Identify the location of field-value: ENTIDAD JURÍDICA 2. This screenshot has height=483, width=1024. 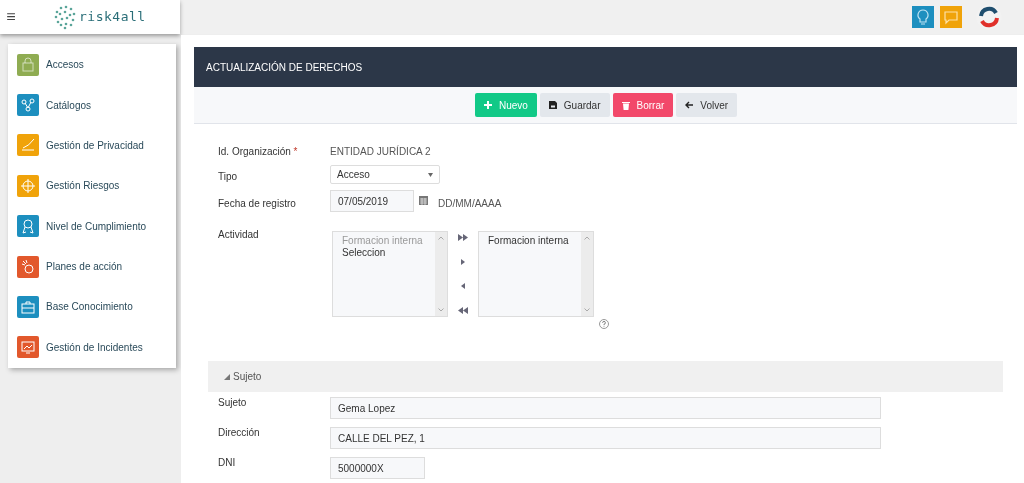
(380, 151).